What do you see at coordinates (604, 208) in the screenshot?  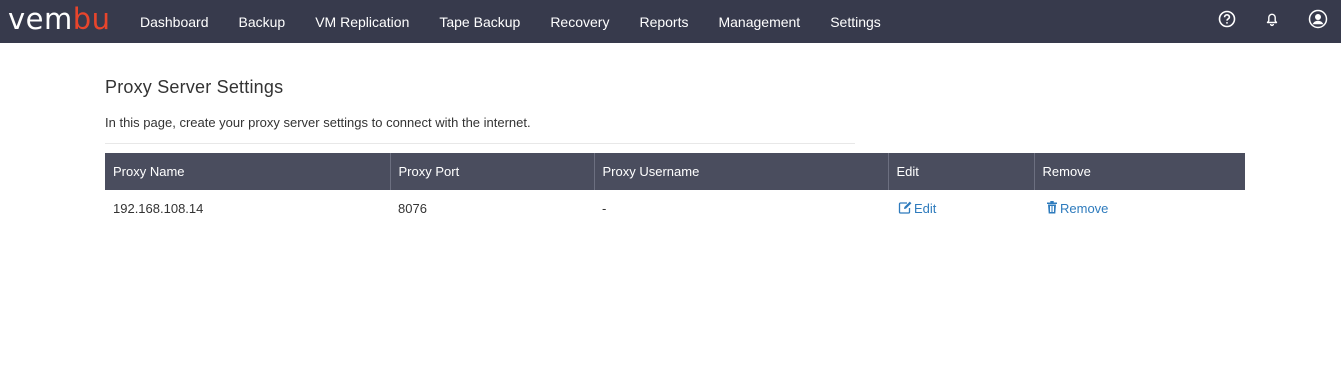 I see `cell-proxy-username: -` at bounding box center [604, 208].